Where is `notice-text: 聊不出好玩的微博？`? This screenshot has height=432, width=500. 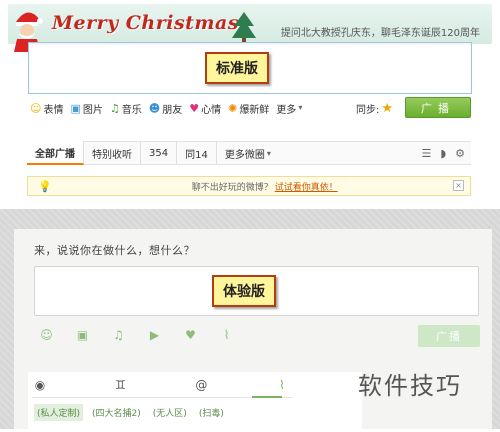 notice-text: 聊不出好玩的微博？ is located at coordinates (232, 187).